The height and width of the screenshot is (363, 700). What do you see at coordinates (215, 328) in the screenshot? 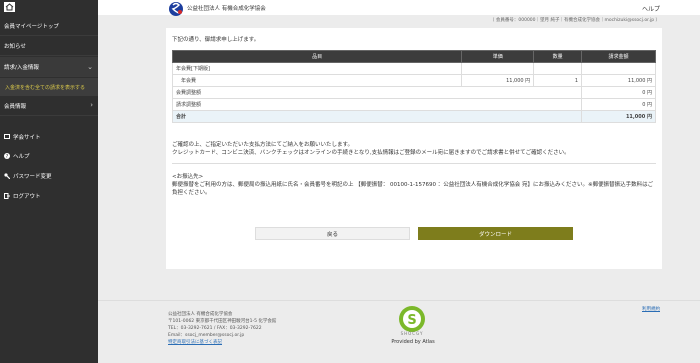
I see `footer-tel: TEL：03-3292-7621 / FAX：03-3292-7622` at bounding box center [215, 328].